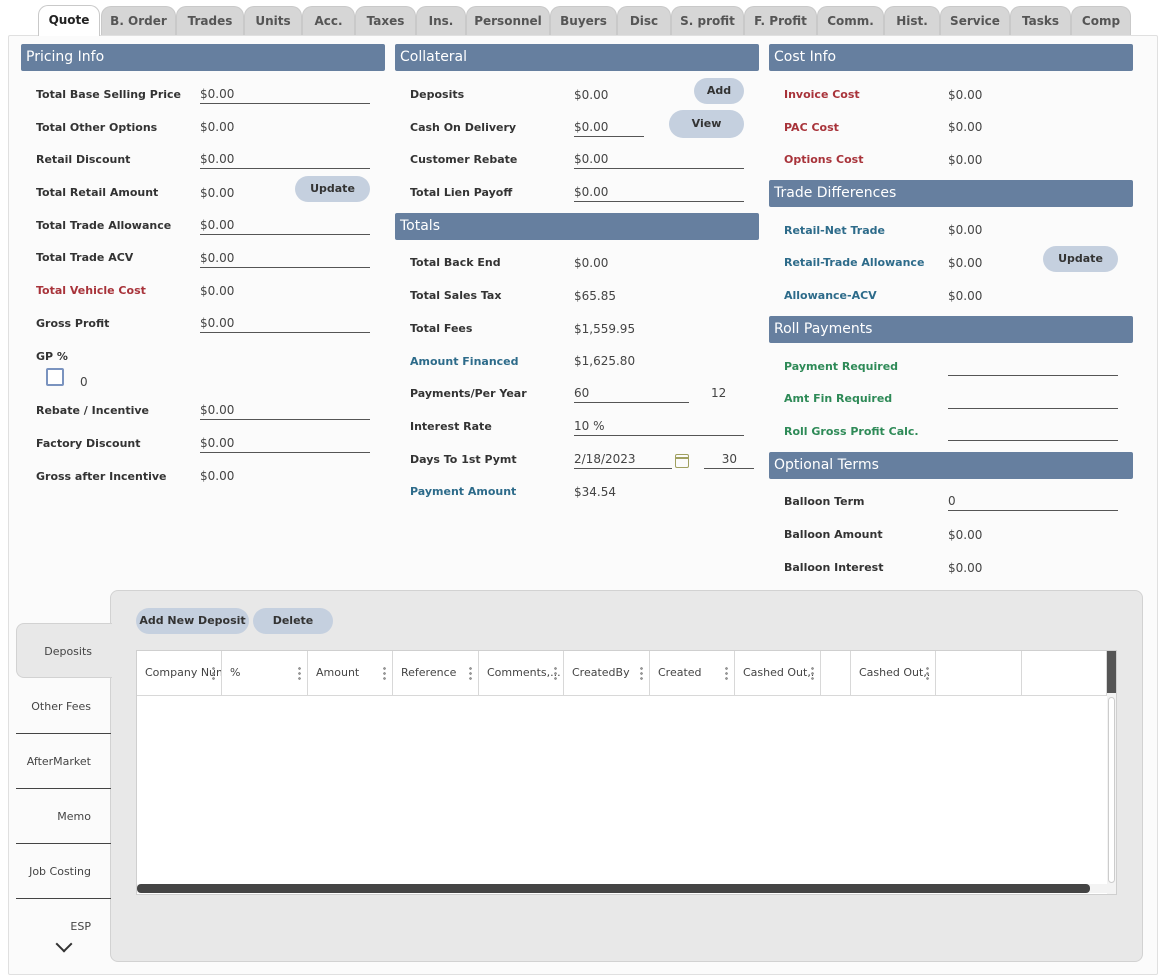 This screenshot has width=1161, height=980. I want to click on total-trade-allowance-input: $0.00, so click(285, 226).